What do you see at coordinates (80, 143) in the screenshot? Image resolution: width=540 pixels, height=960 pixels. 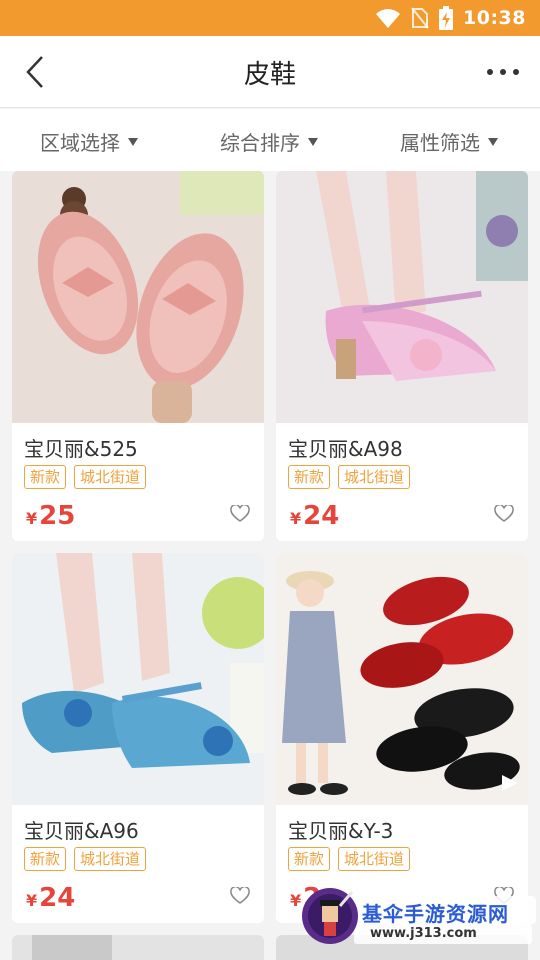 I see `filter-label: 区域选择` at bounding box center [80, 143].